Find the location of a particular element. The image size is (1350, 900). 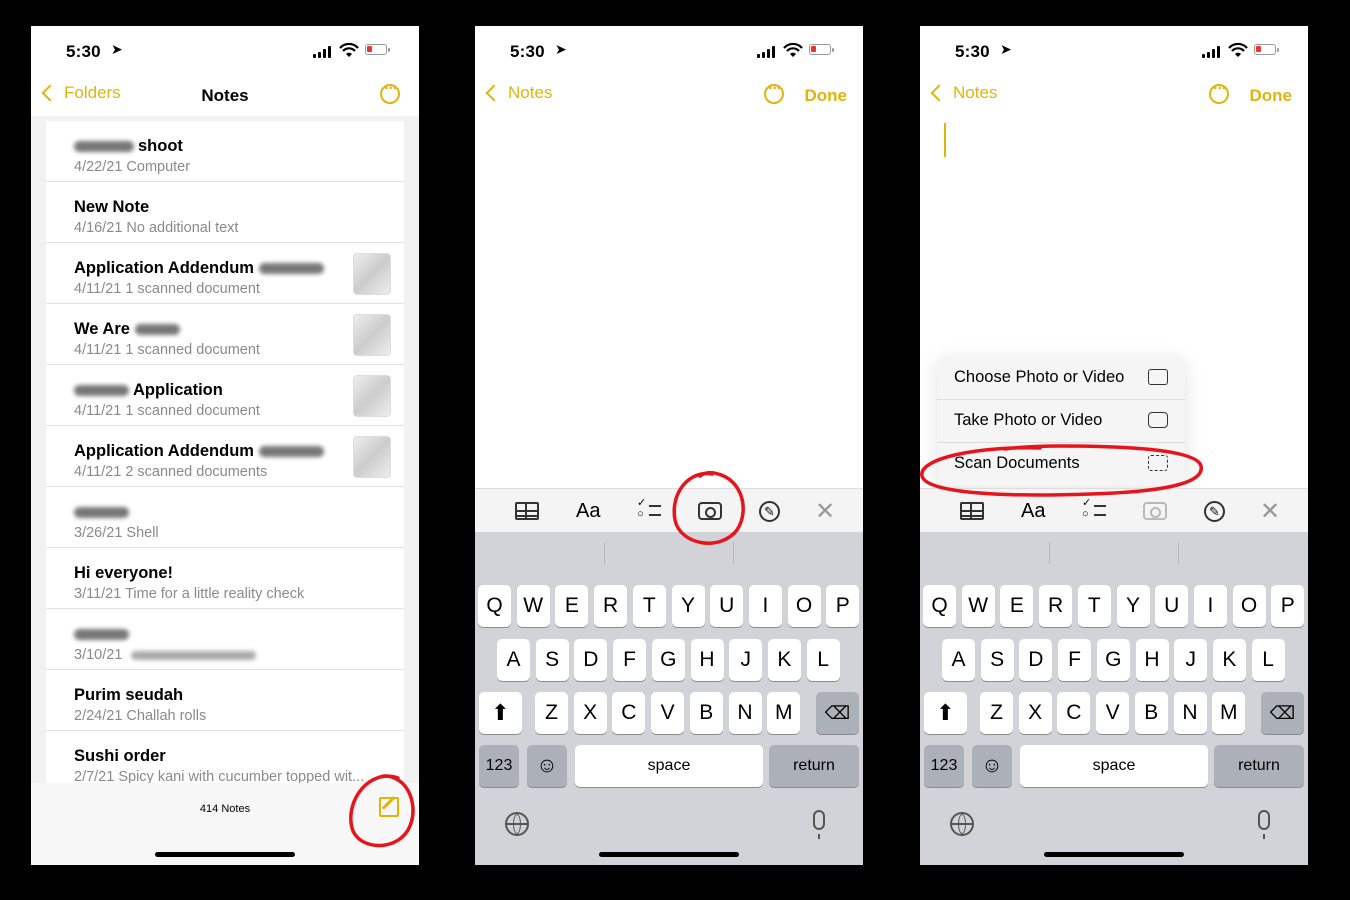

checklist-button is located at coordinates (649, 510).